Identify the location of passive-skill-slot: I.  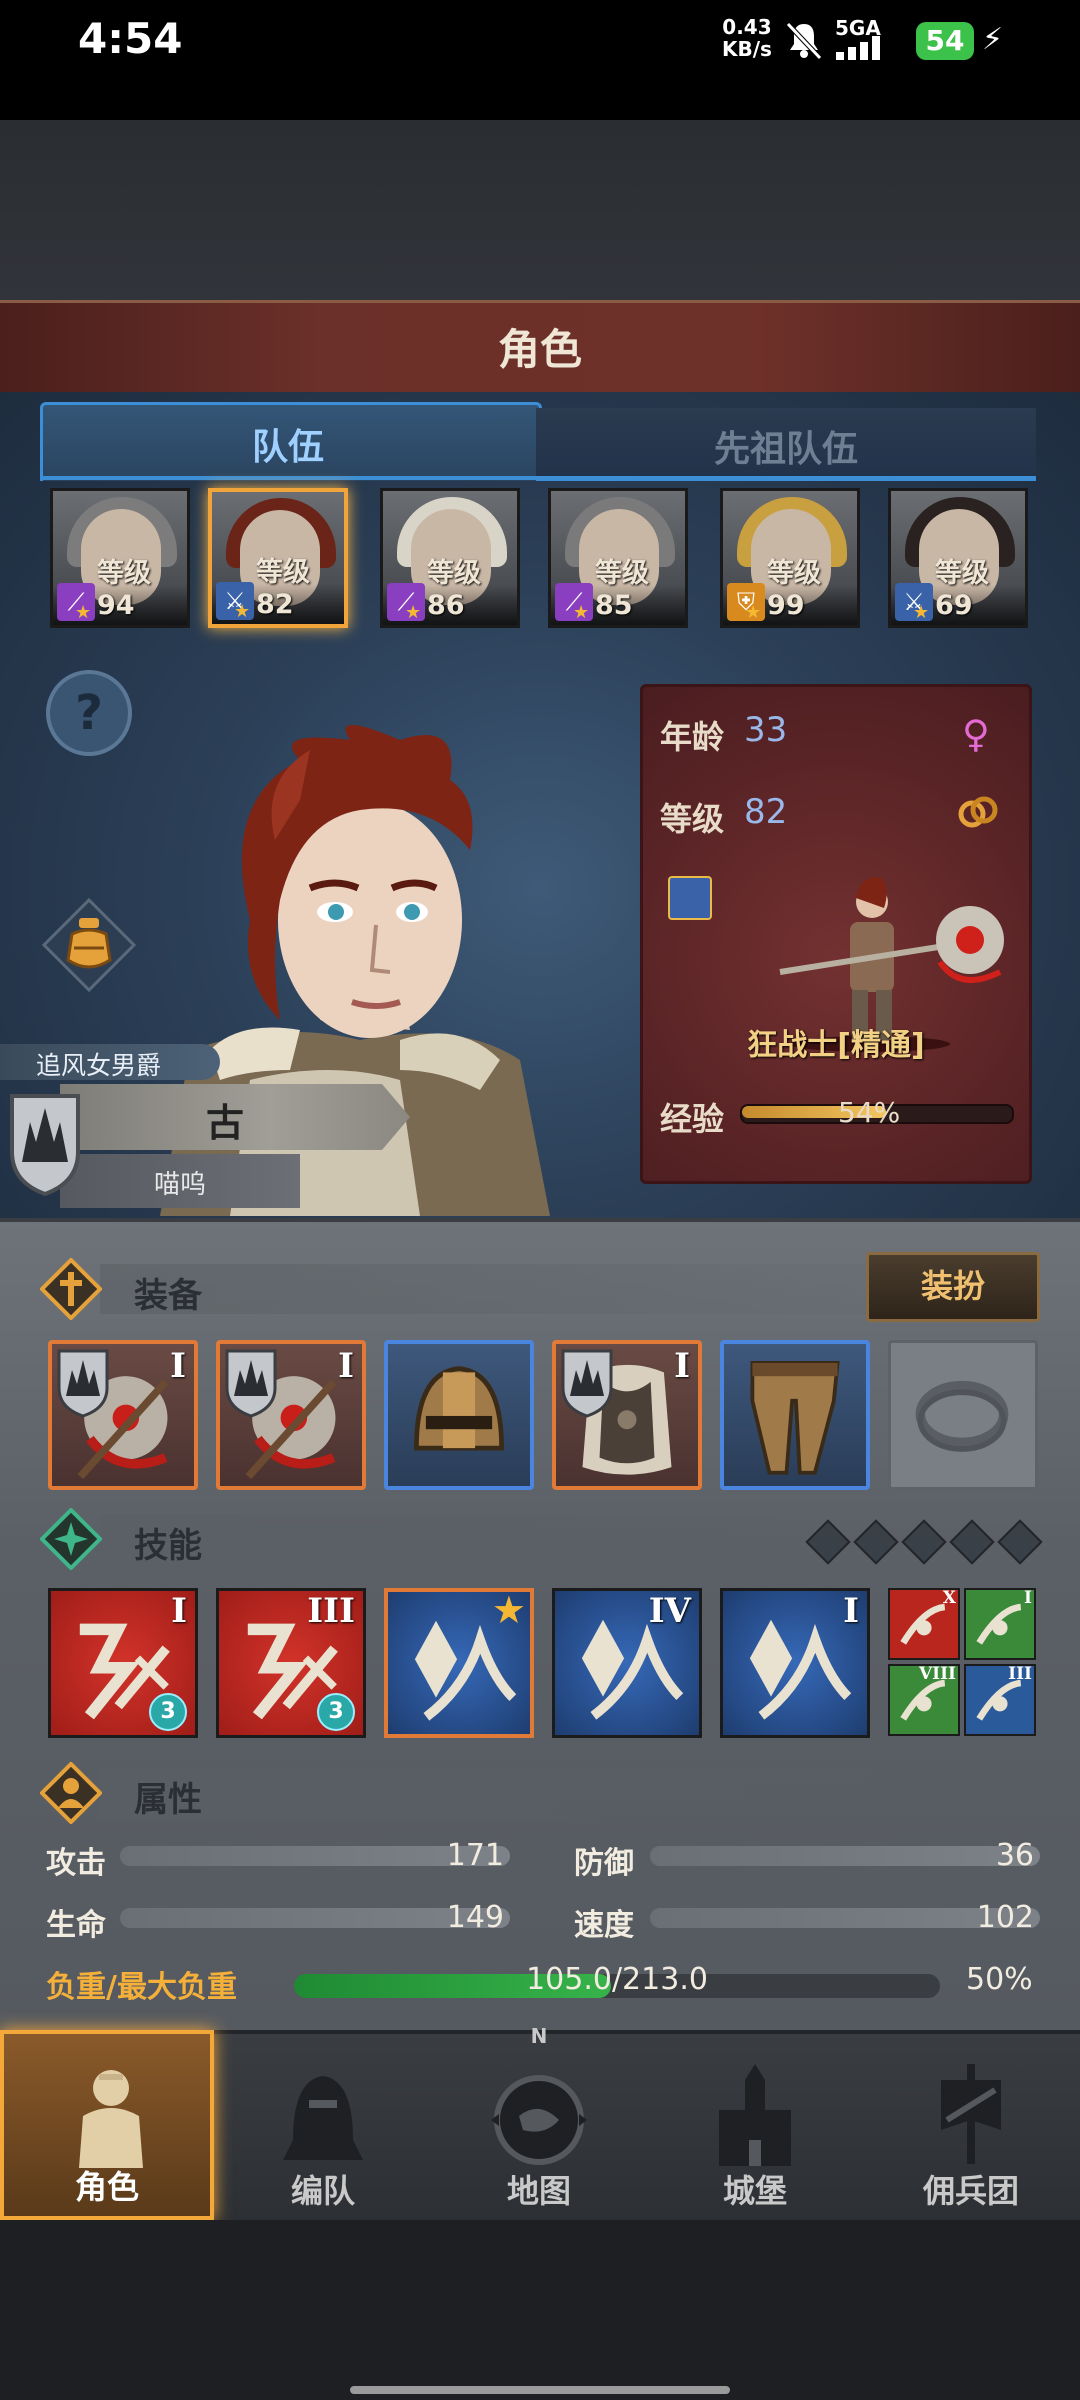
(1000, 1624).